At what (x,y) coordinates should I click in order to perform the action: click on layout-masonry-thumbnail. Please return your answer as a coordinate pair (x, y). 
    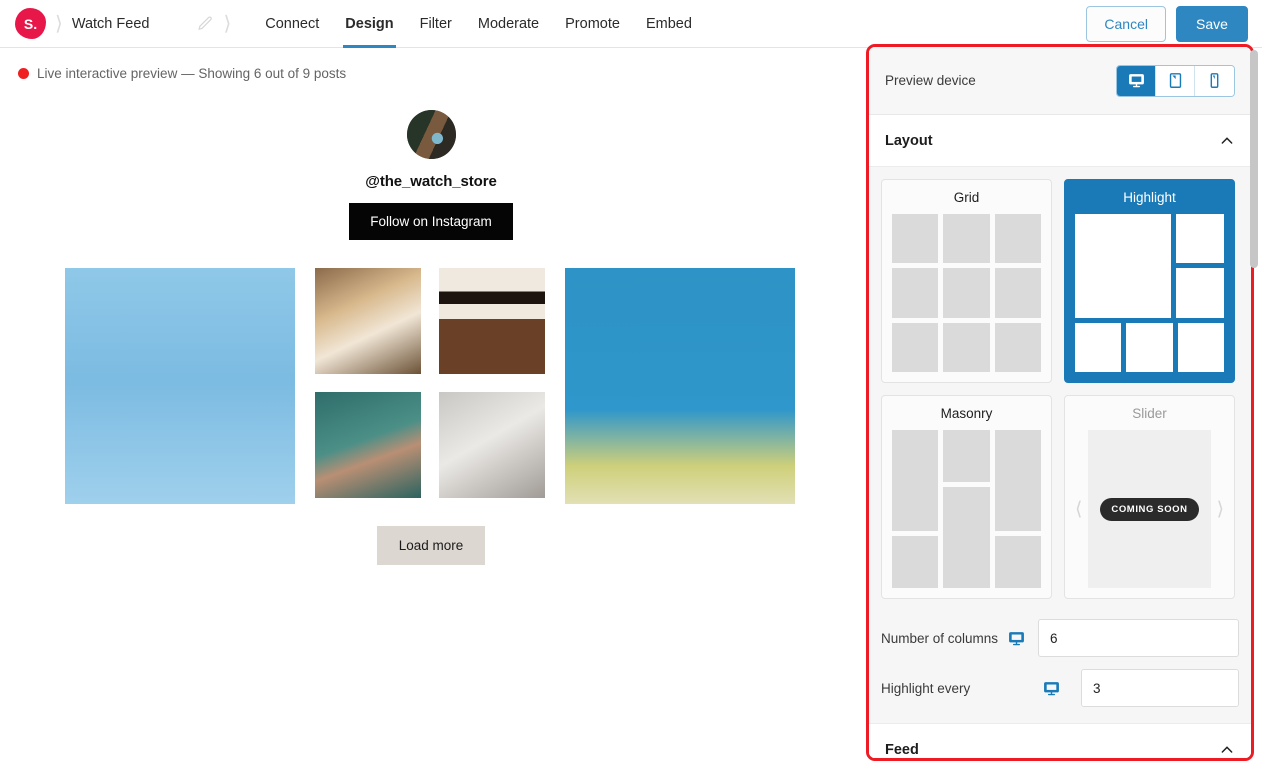
    Looking at the image, I should click on (966, 509).